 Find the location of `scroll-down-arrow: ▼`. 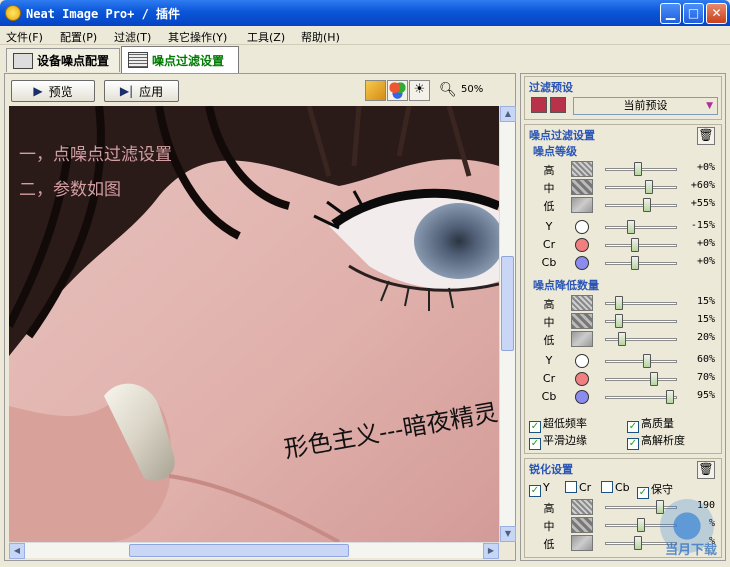

scroll-down-arrow: ▼ is located at coordinates (508, 534).